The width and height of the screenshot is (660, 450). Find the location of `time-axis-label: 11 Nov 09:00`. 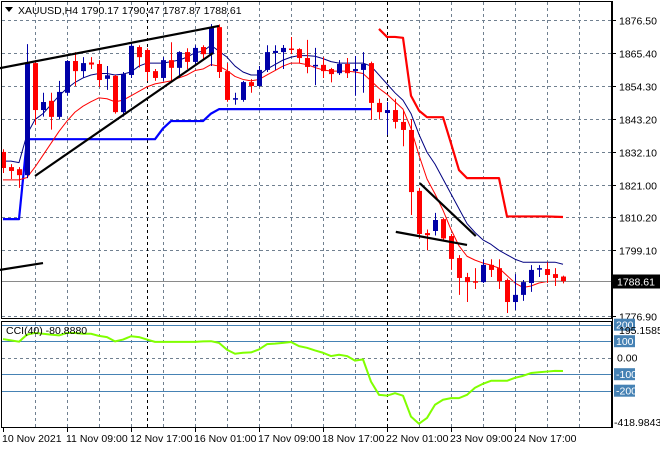

time-axis-label: 11 Nov 09:00 is located at coordinates (97, 439).